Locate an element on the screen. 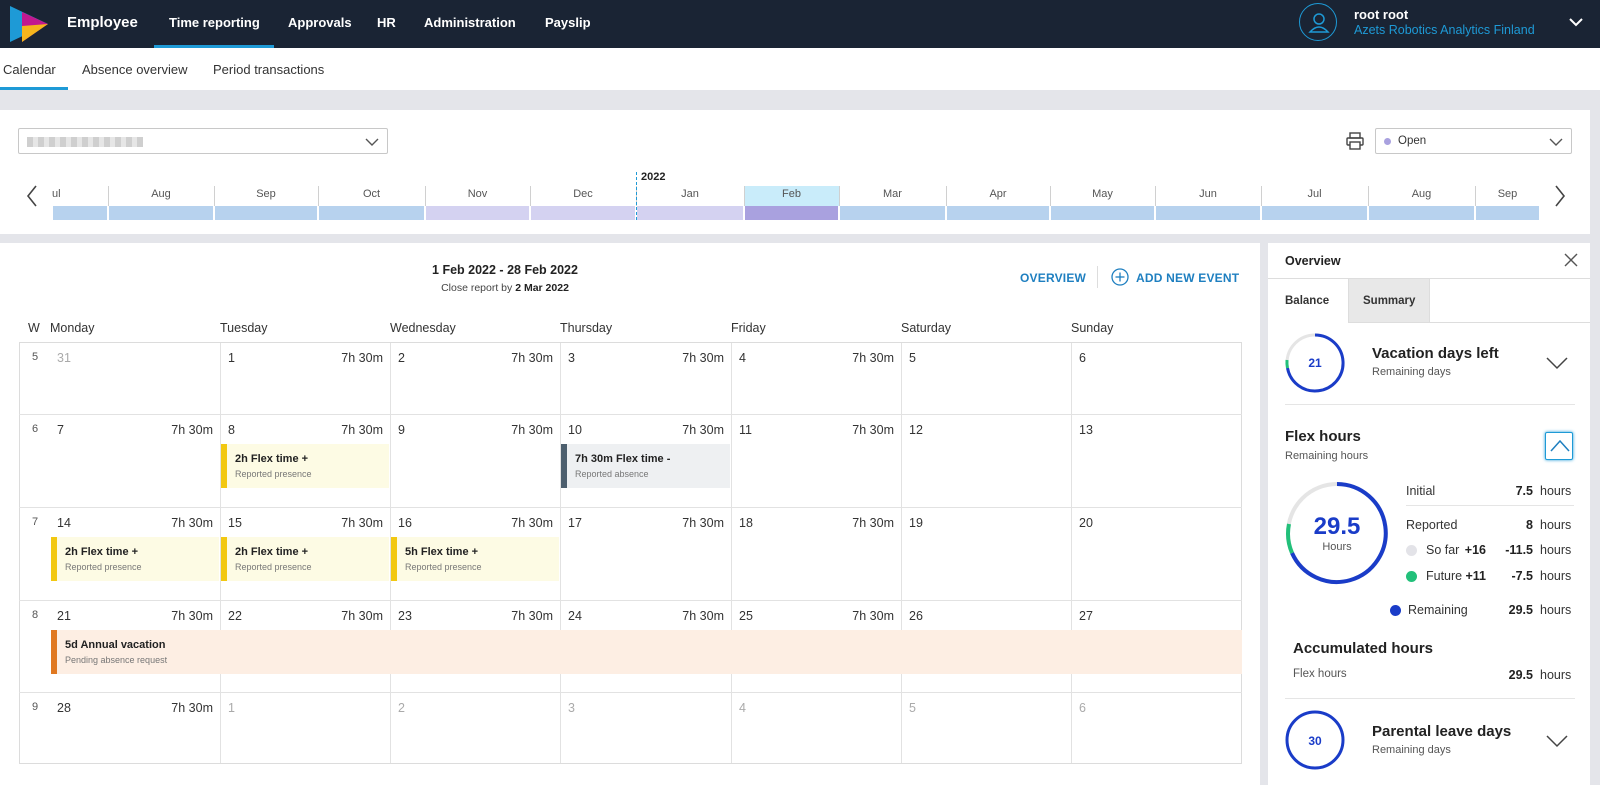 This screenshot has height=785, width=1600. app-title: Employee is located at coordinates (102, 22).